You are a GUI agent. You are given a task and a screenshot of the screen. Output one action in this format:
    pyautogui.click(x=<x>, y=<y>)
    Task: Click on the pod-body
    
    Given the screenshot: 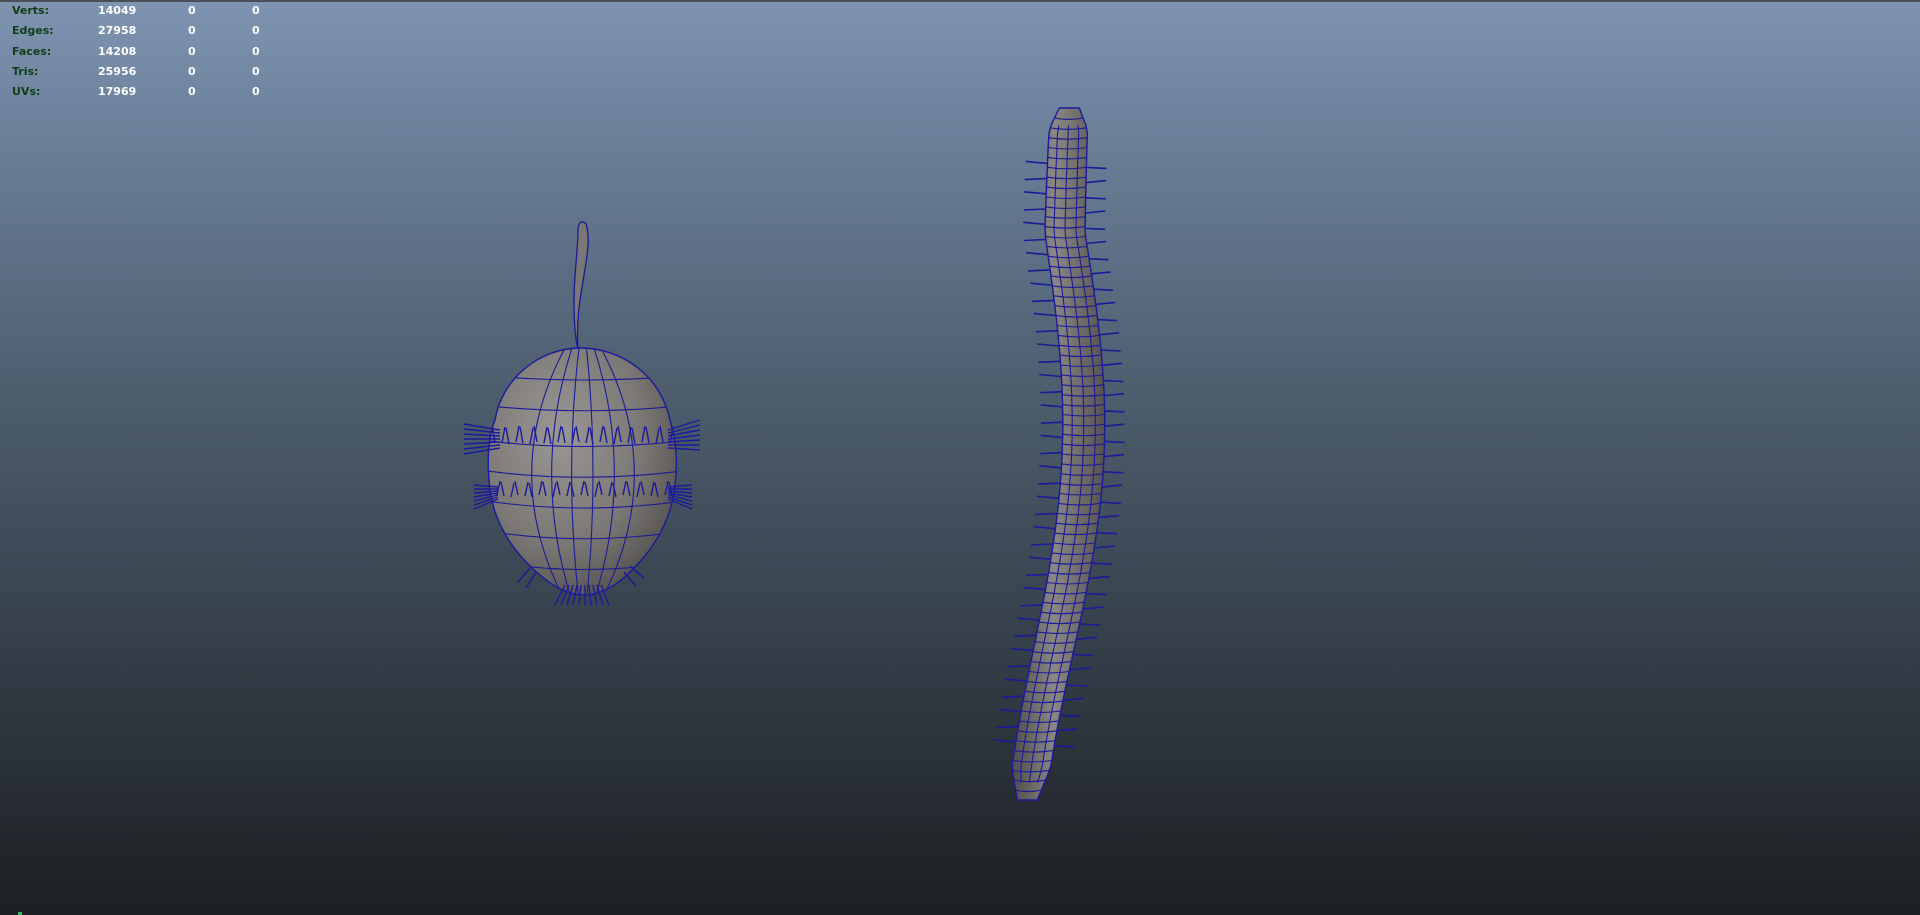 What is the action you would take?
    pyautogui.click(x=582, y=471)
    